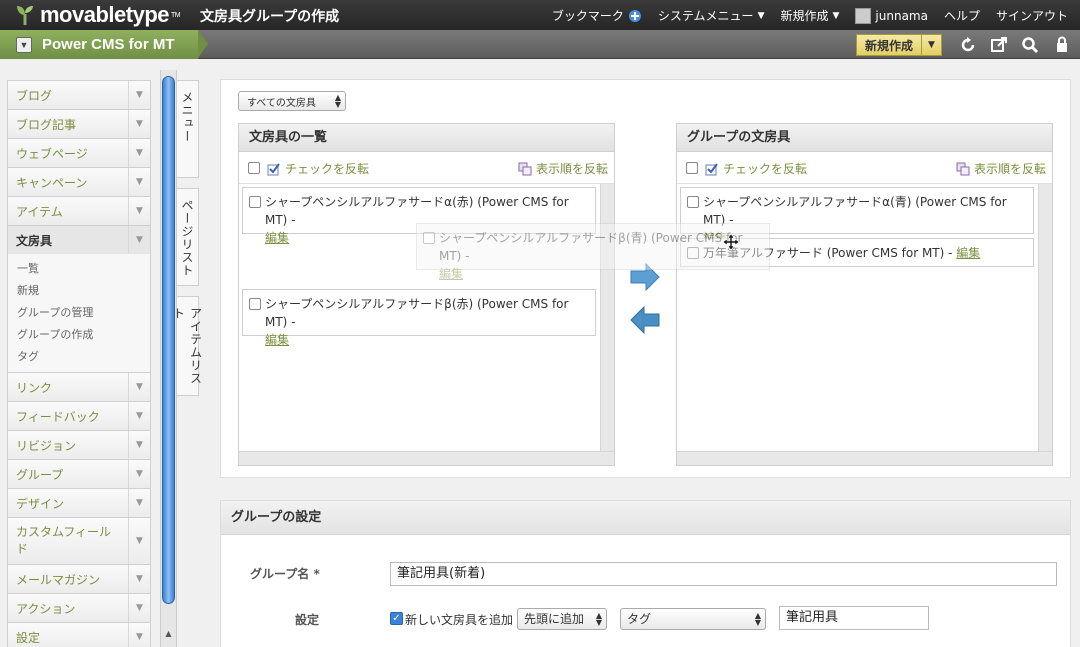 Image resolution: width=1080 pixels, height=647 pixels. Describe the element at coordinates (83, 313) in the screenshot. I see `submenu-item-manage-groups: グループの管理` at that location.